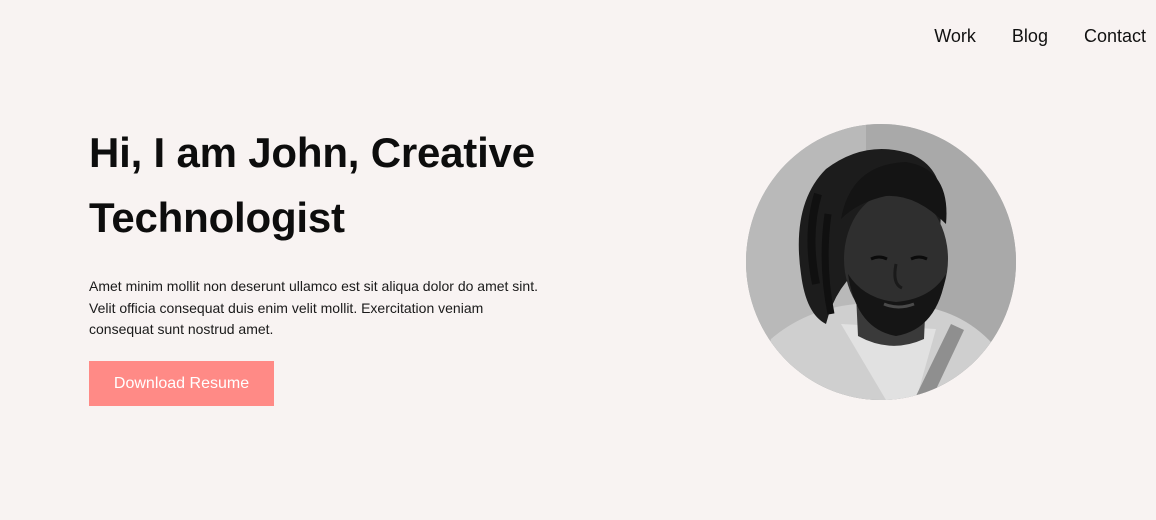  Describe the element at coordinates (1030, 36) in the screenshot. I see `nav-item-blog: Blog` at that location.